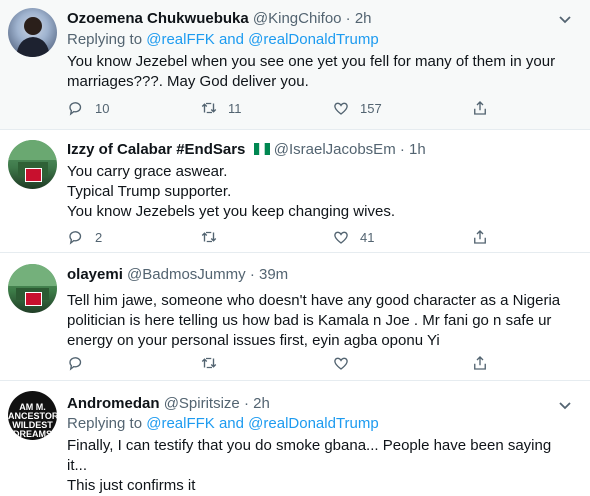 The width and height of the screenshot is (590, 496). Describe the element at coordinates (417, 149) in the screenshot. I see `timestamp: 1h` at that location.